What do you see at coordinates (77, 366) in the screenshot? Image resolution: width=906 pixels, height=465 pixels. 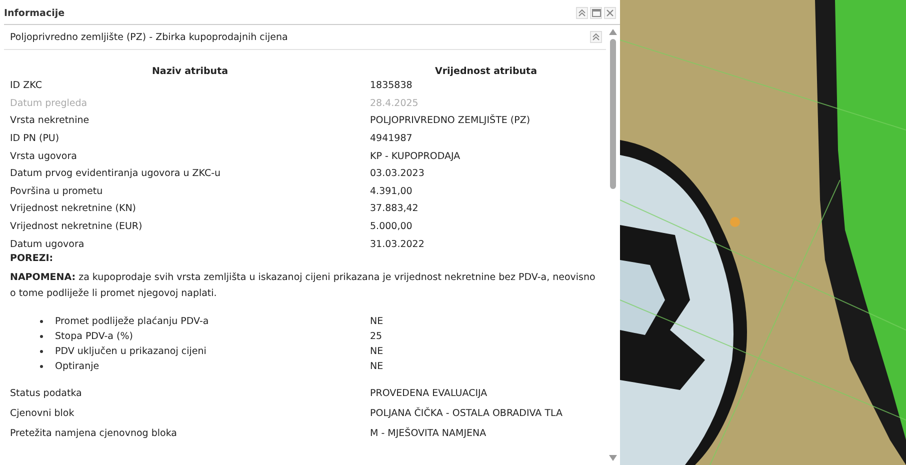 I see `attribute-name: Optiranje` at bounding box center [77, 366].